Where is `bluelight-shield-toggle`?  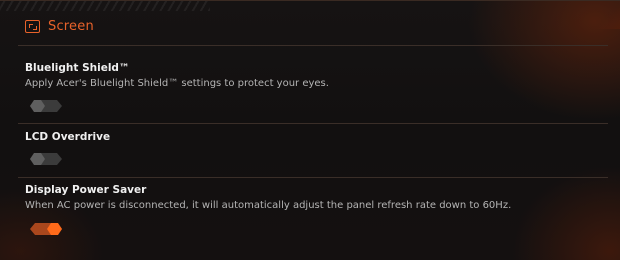 bluelight-shield-toggle is located at coordinates (46, 106).